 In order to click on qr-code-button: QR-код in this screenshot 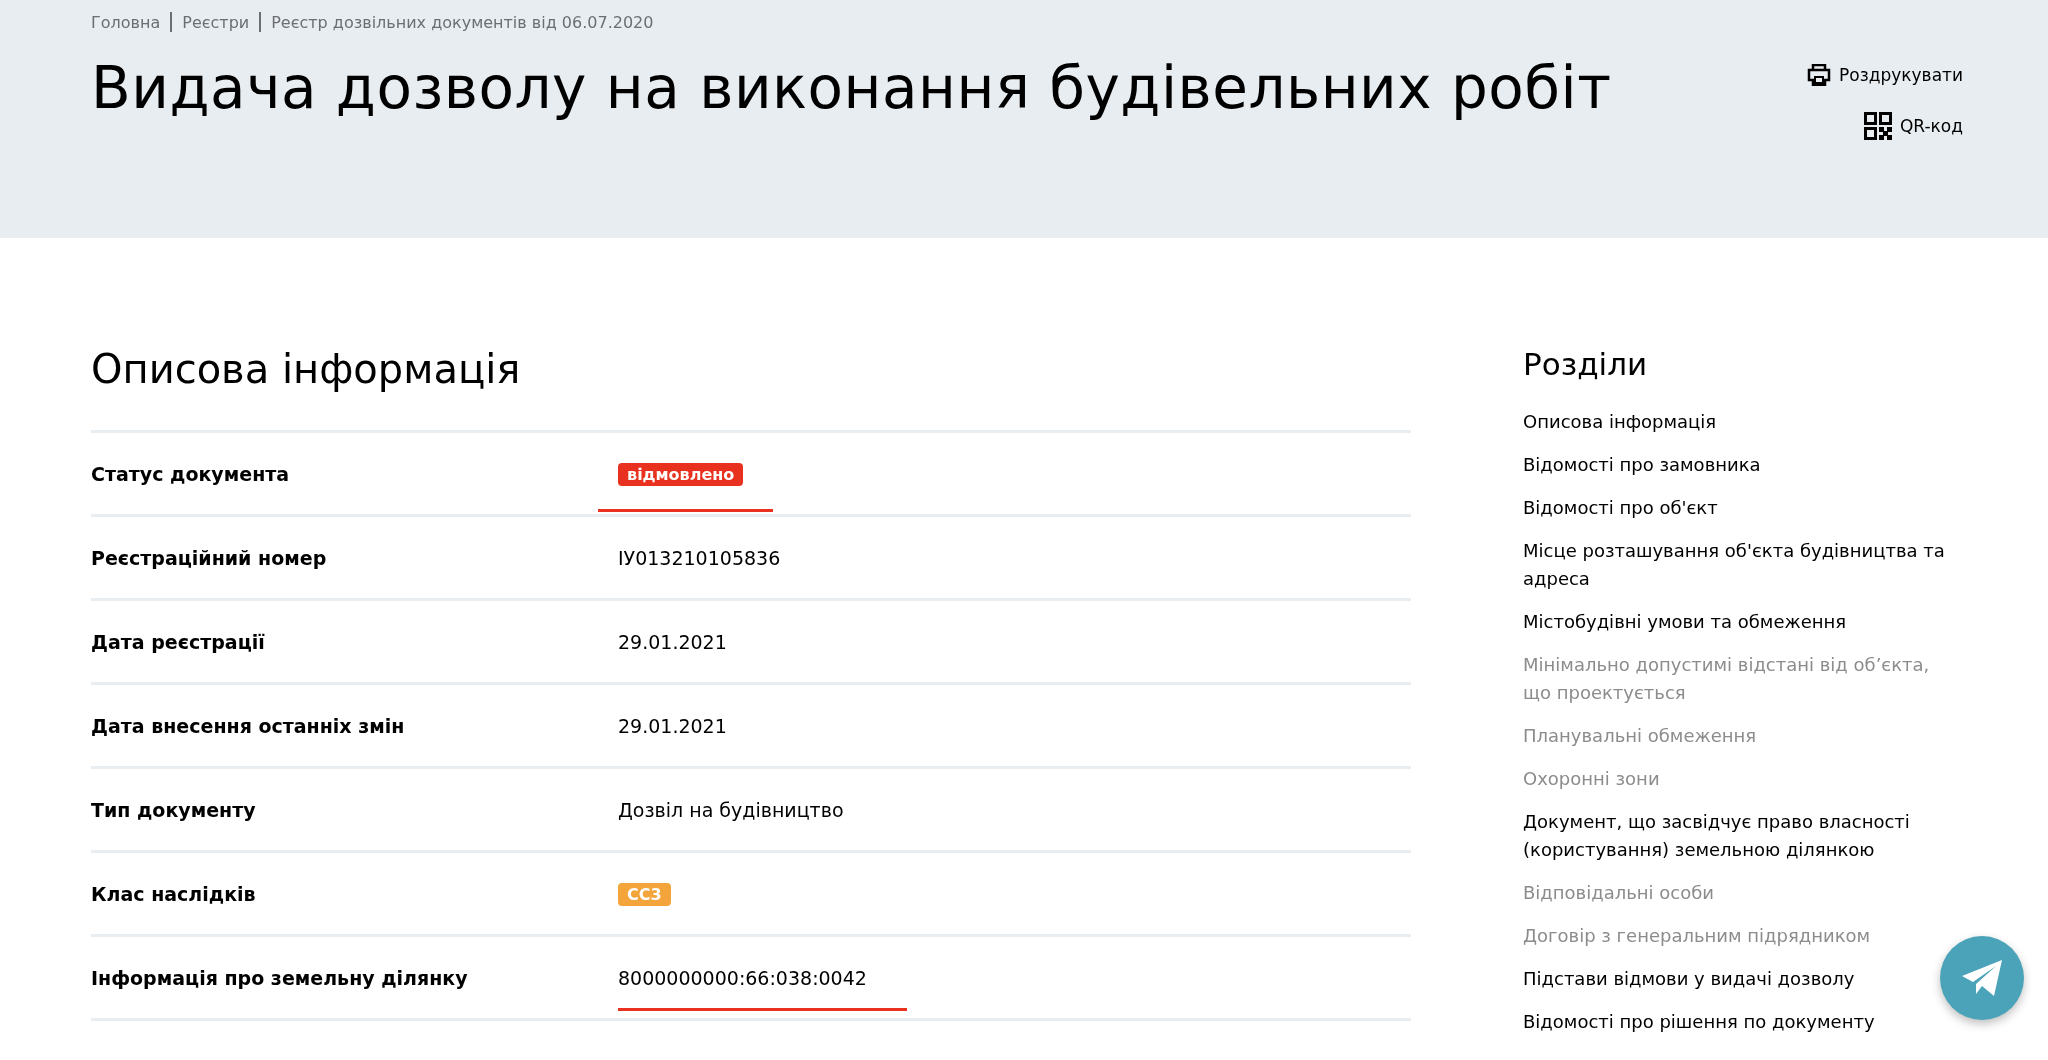, I will do `click(1913, 126)`.